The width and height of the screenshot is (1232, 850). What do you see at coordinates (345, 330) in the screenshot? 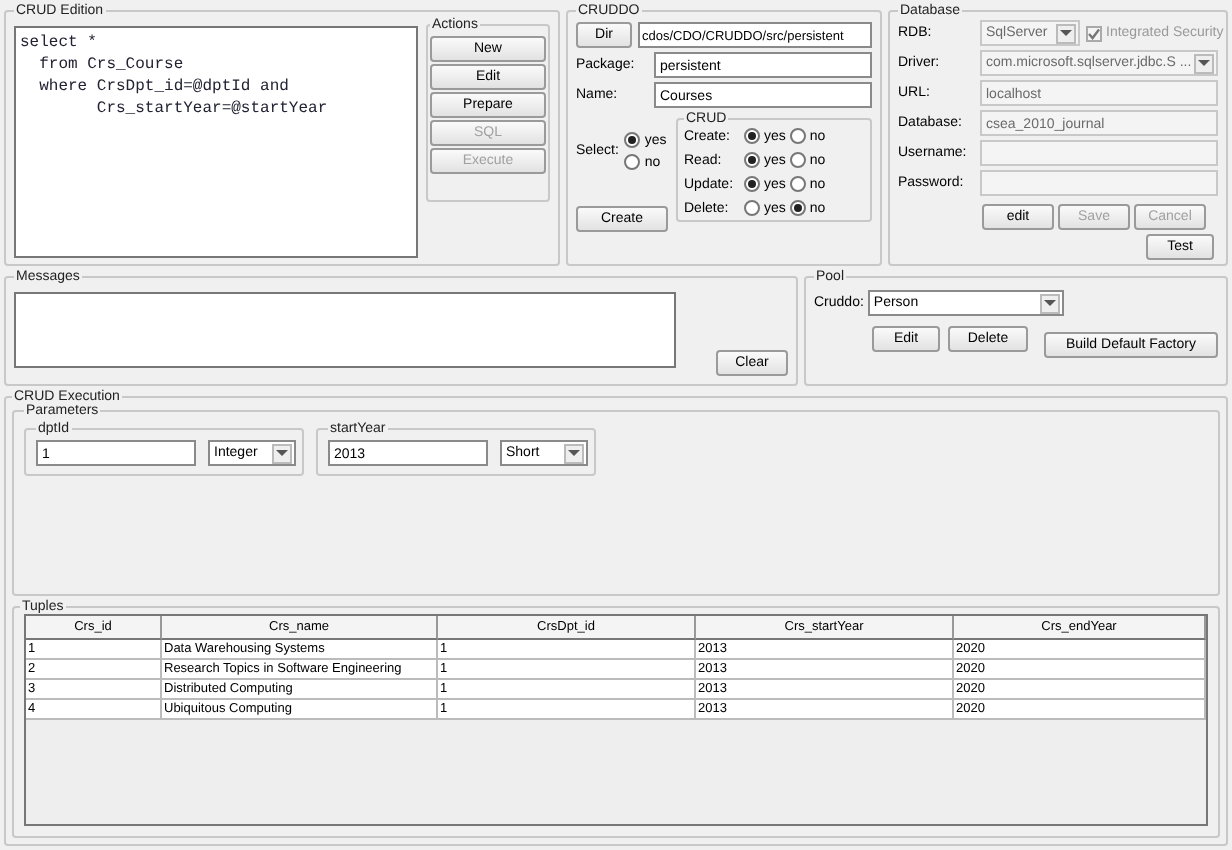
I see `messages-area` at bounding box center [345, 330].